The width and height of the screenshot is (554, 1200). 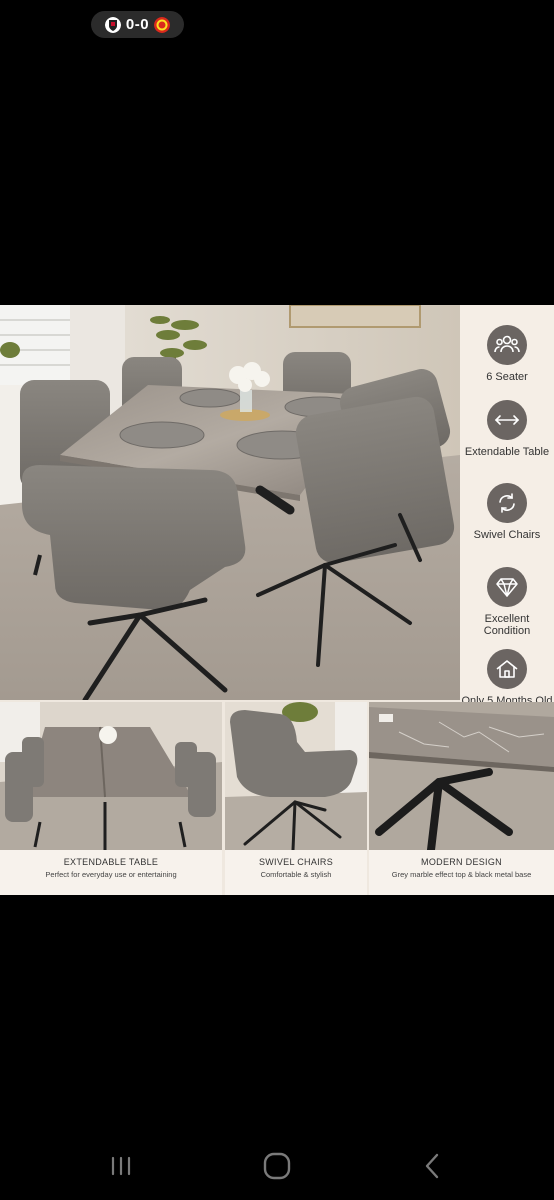 What do you see at coordinates (461, 862) in the screenshot?
I see `thumbnail-title: MODERN DESIGN` at bounding box center [461, 862].